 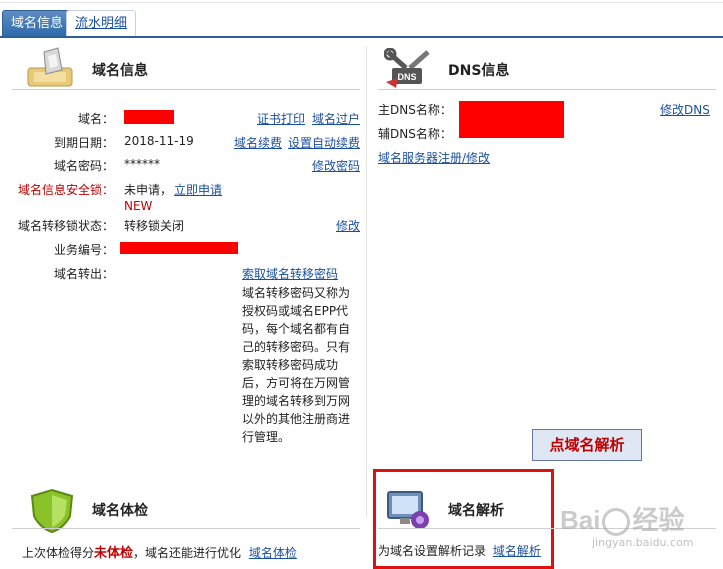 What do you see at coordinates (83, 166) in the screenshot?
I see `password-label: 域名密码：` at bounding box center [83, 166].